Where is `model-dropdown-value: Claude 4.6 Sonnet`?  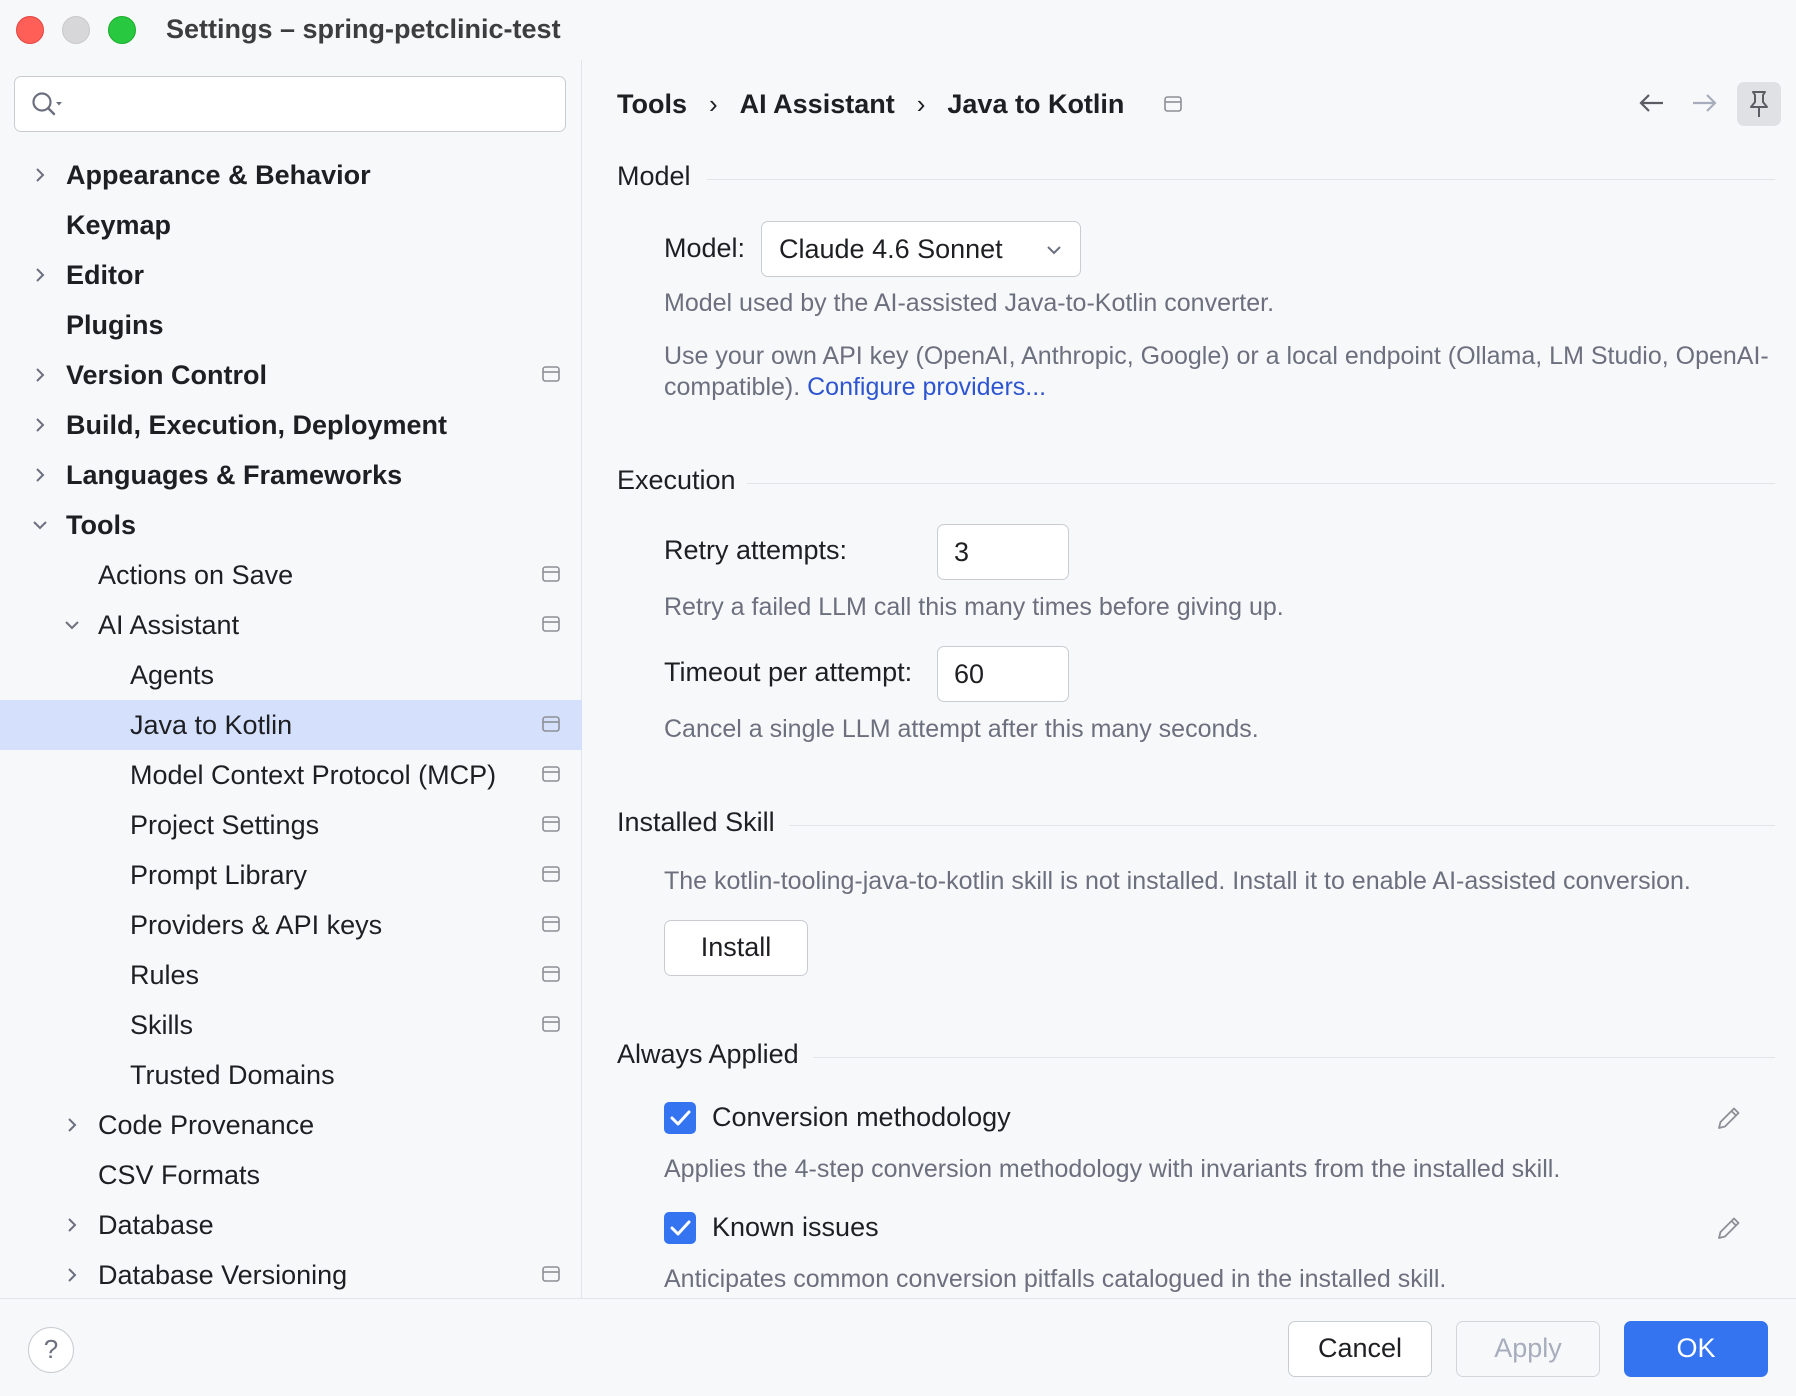 model-dropdown-value: Claude 4.6 Sonnet is located at coordinates (891, 249).